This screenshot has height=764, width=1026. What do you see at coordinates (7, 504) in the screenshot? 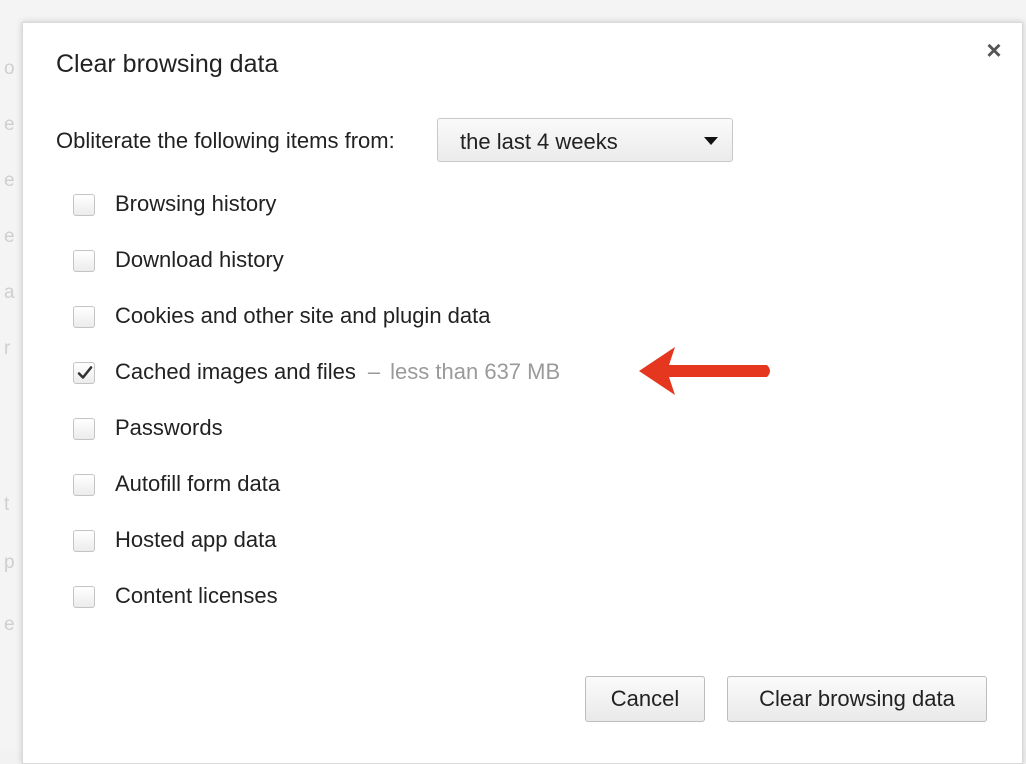
I see `background-text-fragment: t` at bounding box center [7, 504].